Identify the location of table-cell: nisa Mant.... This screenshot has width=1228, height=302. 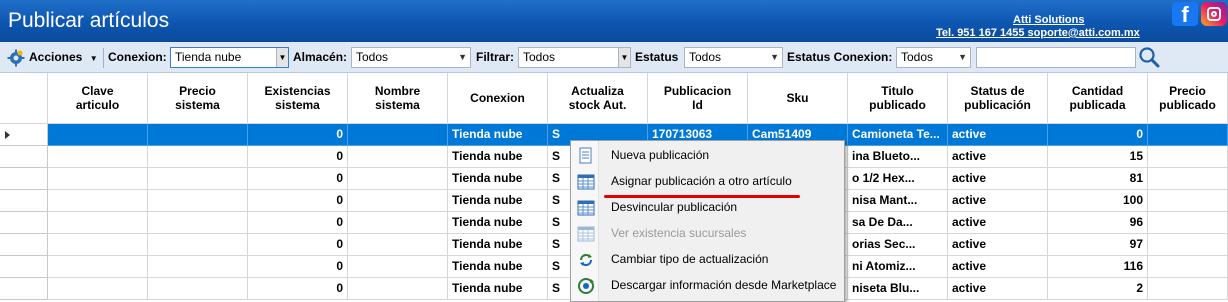
(898, 201).